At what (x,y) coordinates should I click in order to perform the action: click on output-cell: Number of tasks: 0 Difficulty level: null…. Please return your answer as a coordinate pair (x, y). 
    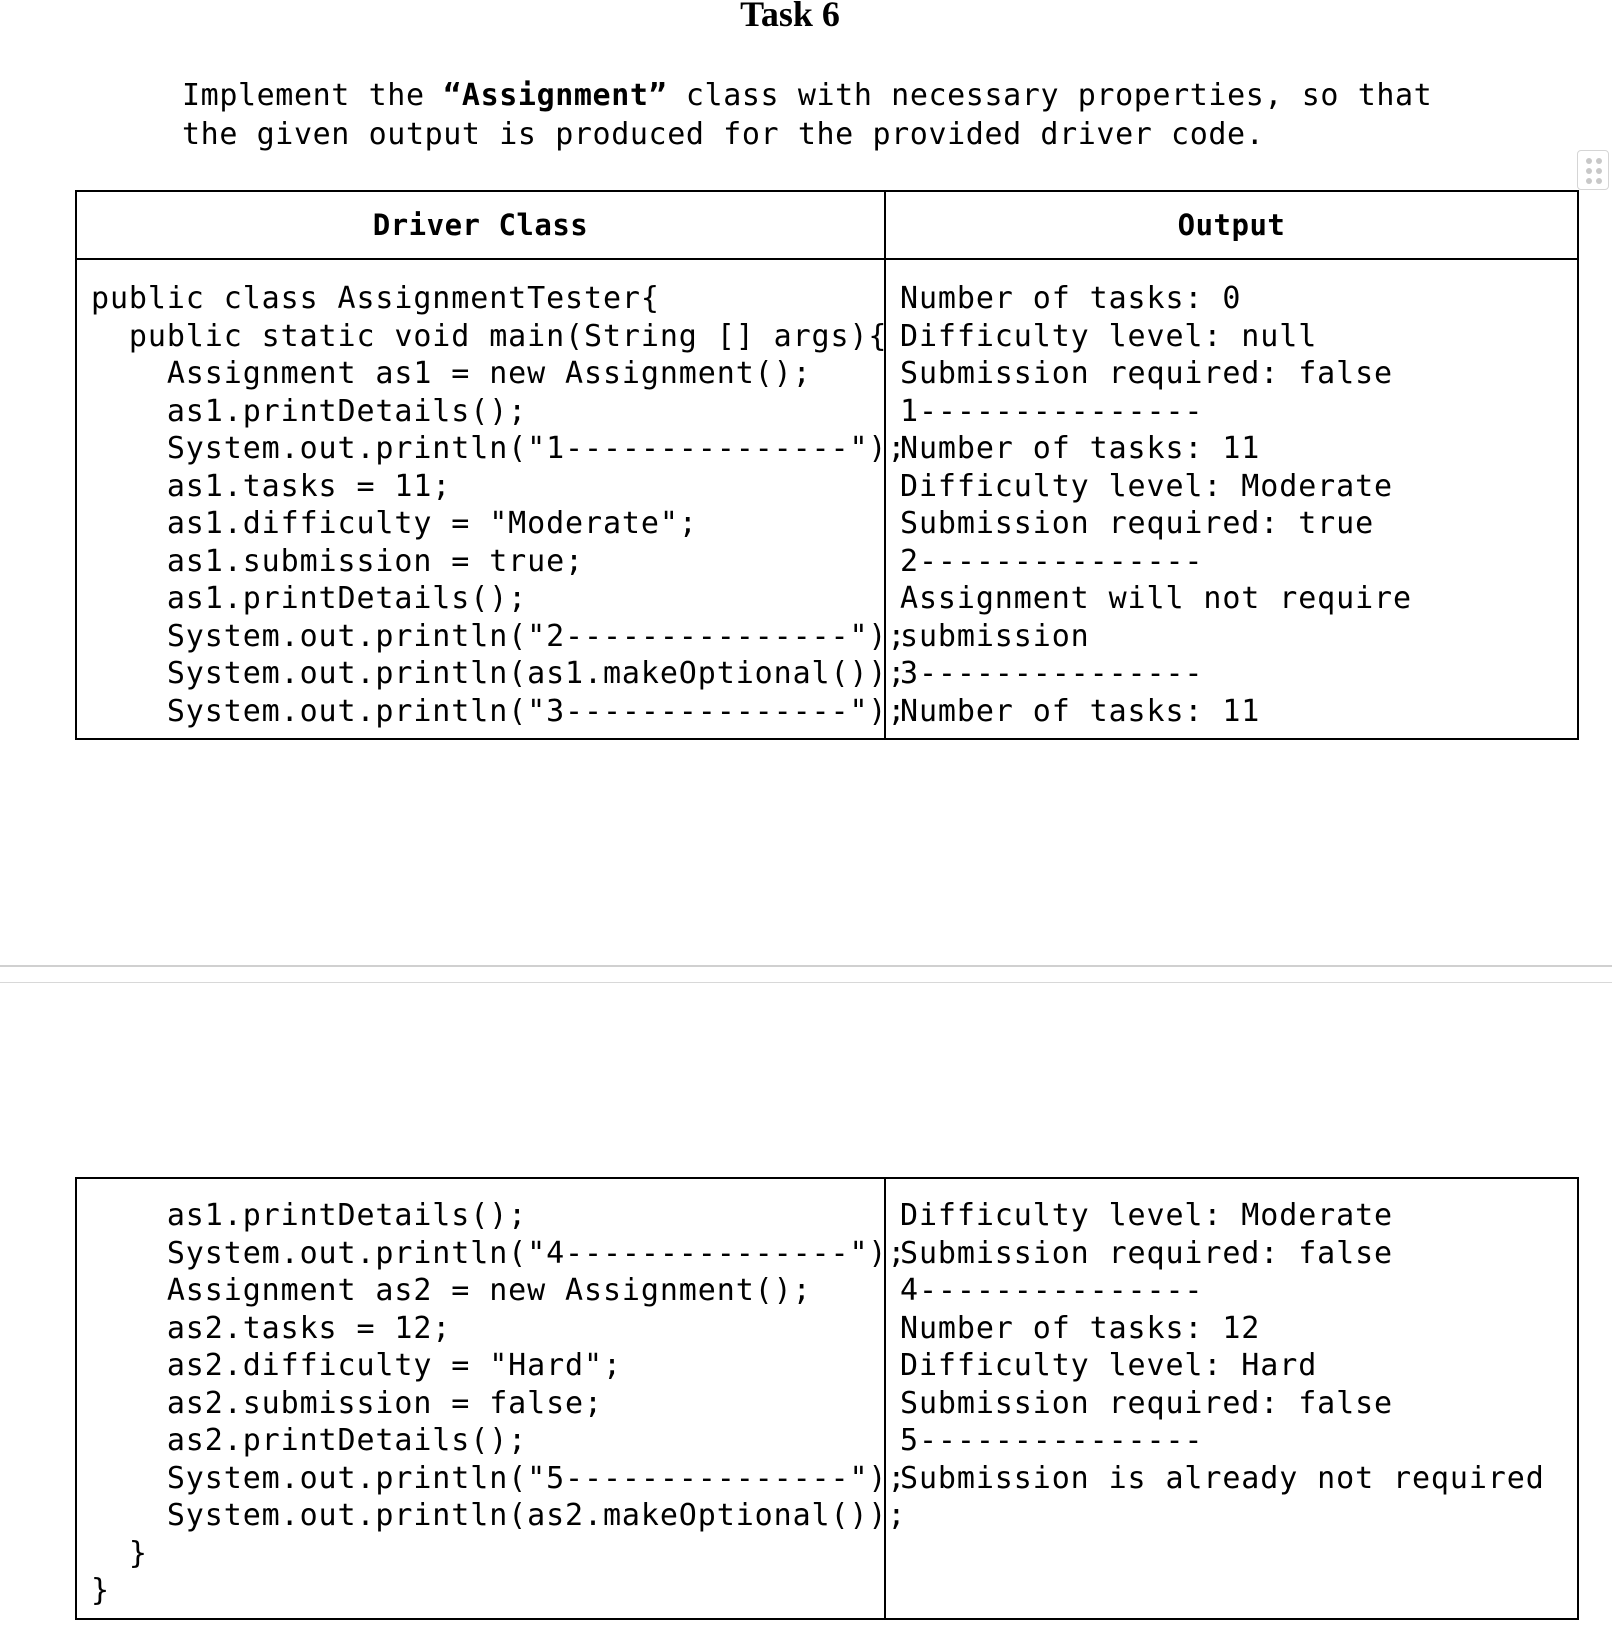
    Looking at the image, I should click on (1231, 499).